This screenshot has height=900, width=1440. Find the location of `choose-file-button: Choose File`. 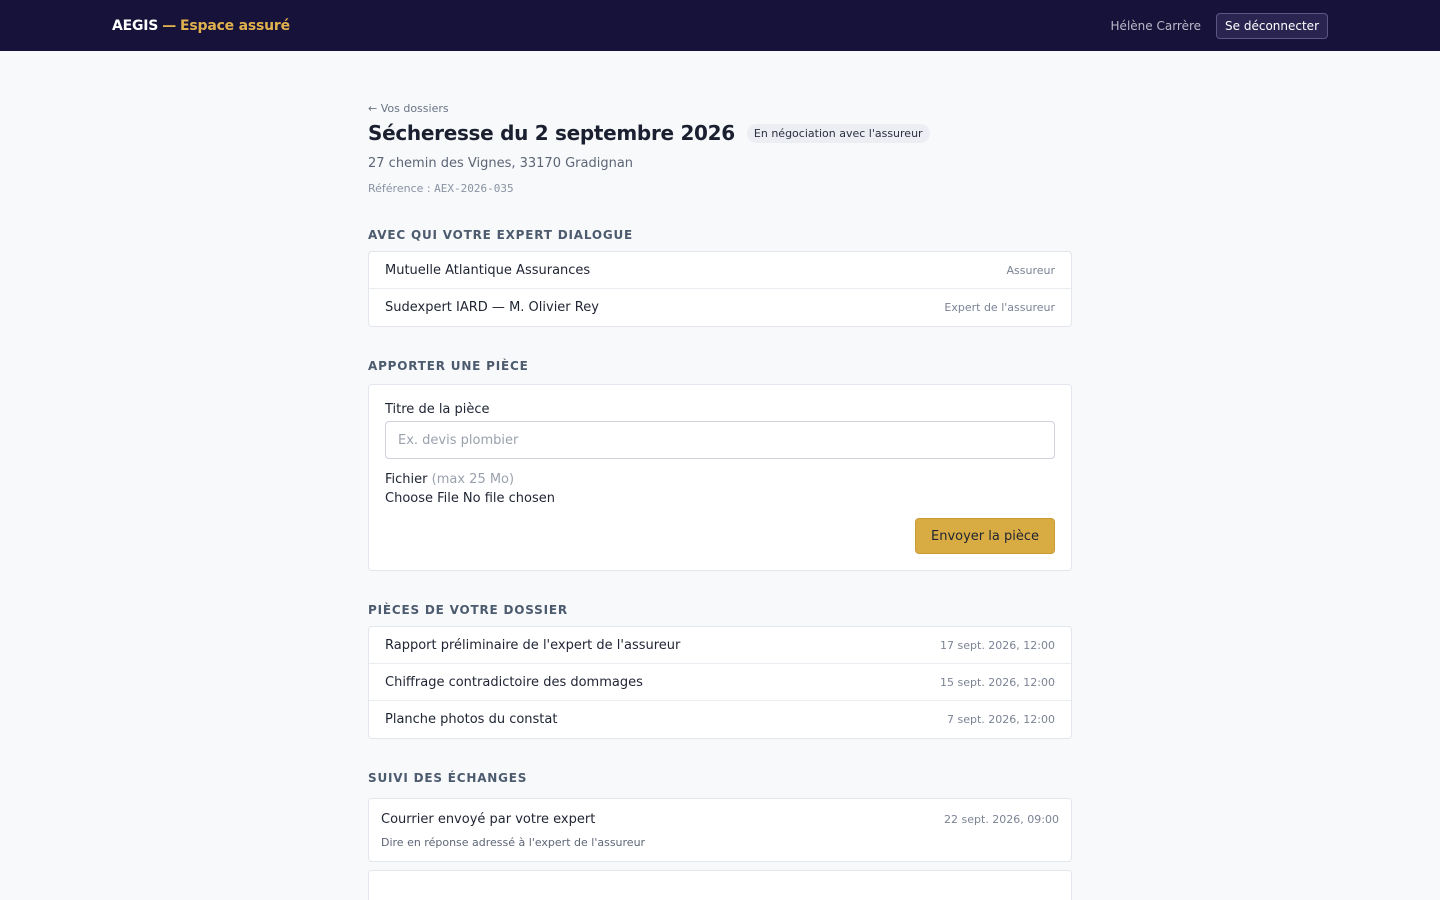

choose-file-button: Choose File is located at coordinates (422, 498).